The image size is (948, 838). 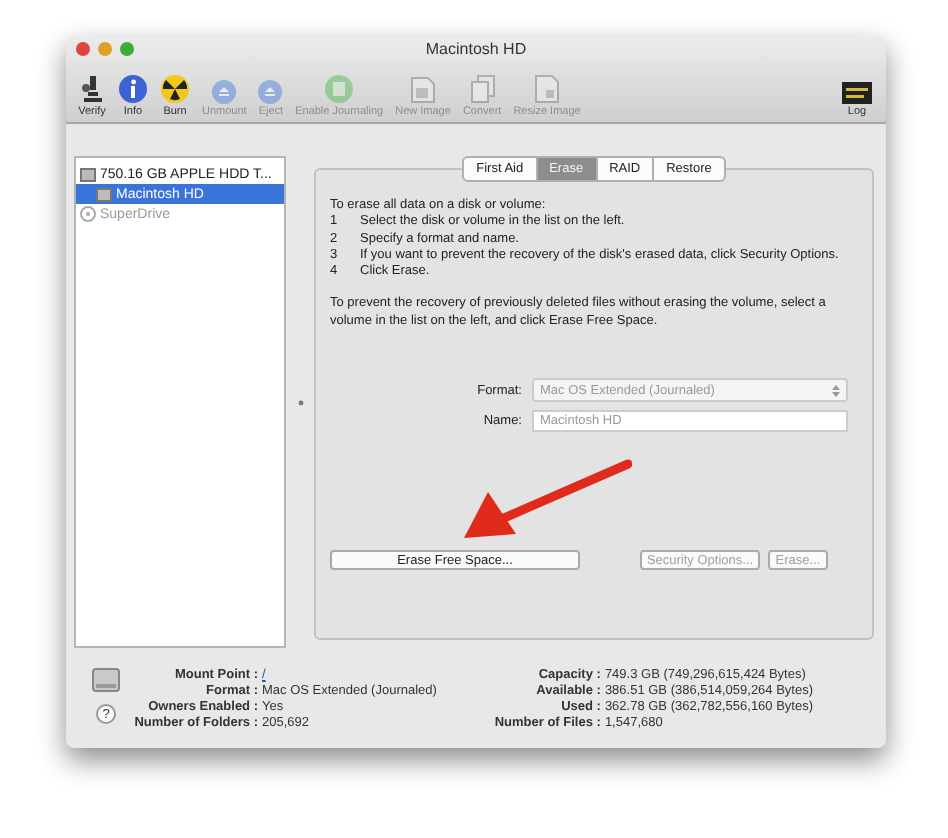 What do you see at coordinates (105, 49) in the screenshot?
I see `minimize-button` at bounding box center [105, 49].